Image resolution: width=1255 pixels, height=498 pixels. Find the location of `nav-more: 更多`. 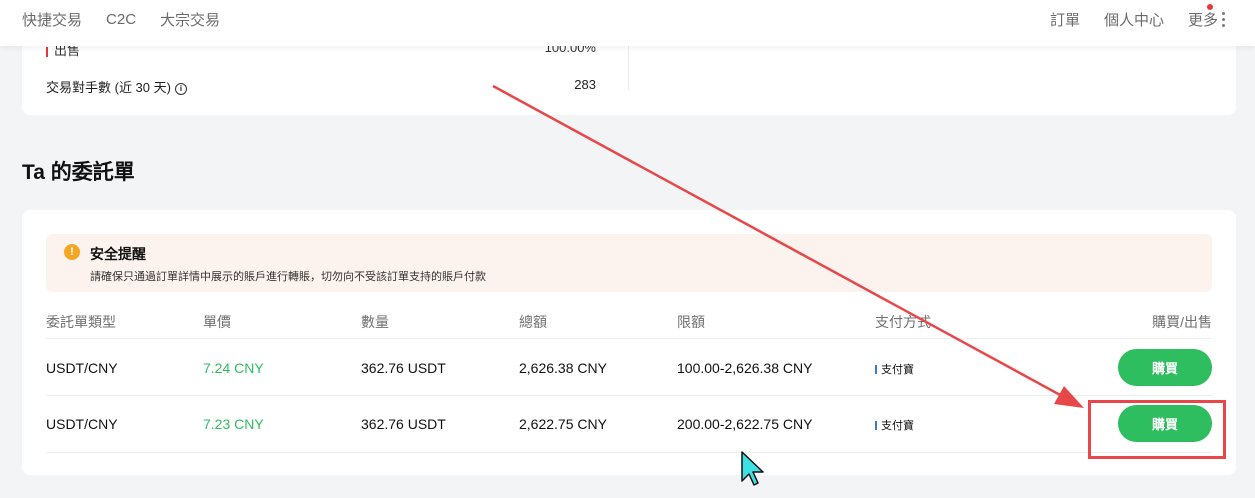

nav-more: 更多 is located at coordinates (1206, 16).